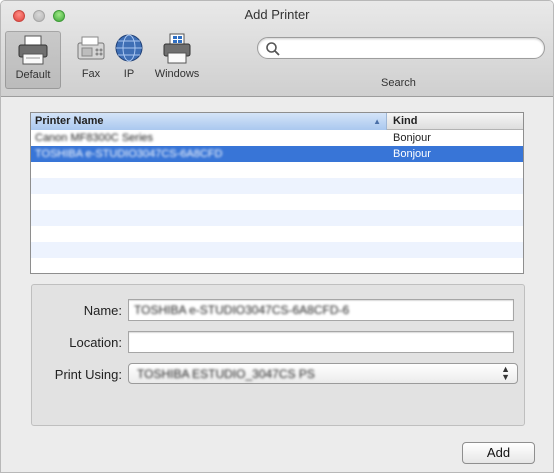  Describe the element at coordinates (505, 373) in the screenshot. I see `popup-arrows-icon: ▲ ▼` at that location.